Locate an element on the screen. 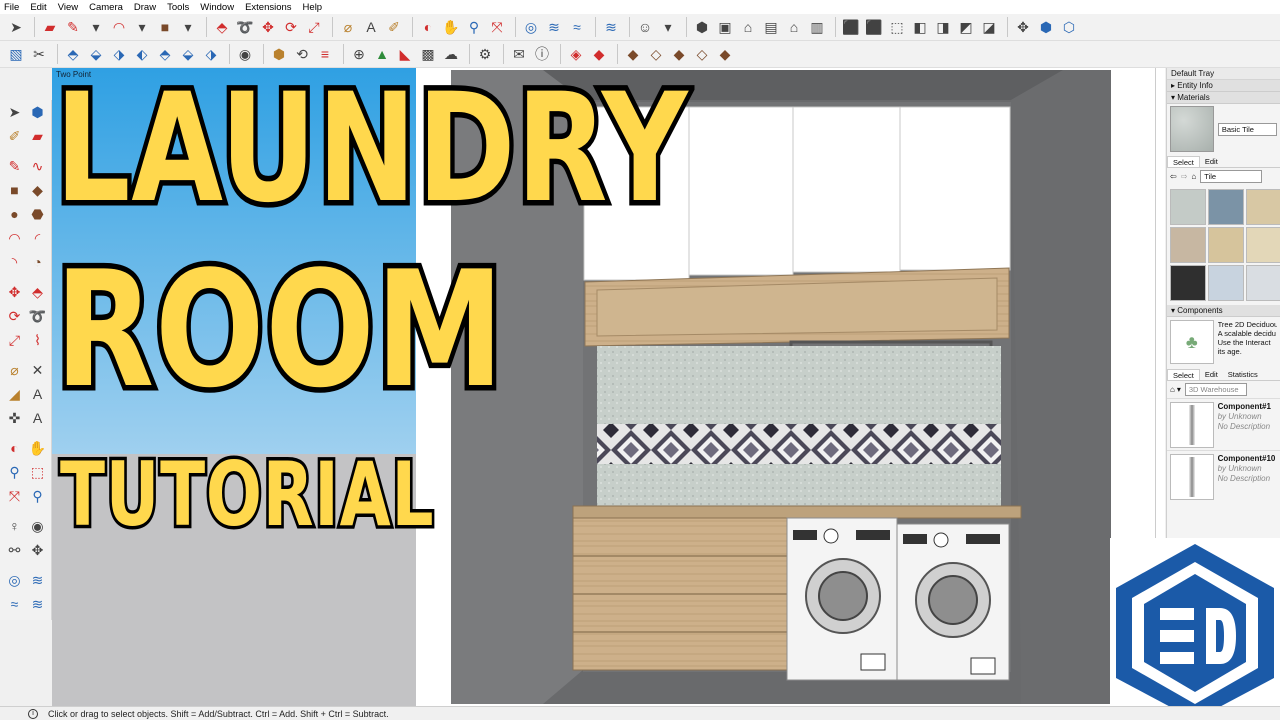  two-point-arc-icon: ◜ is located at coordinates (37, 238).